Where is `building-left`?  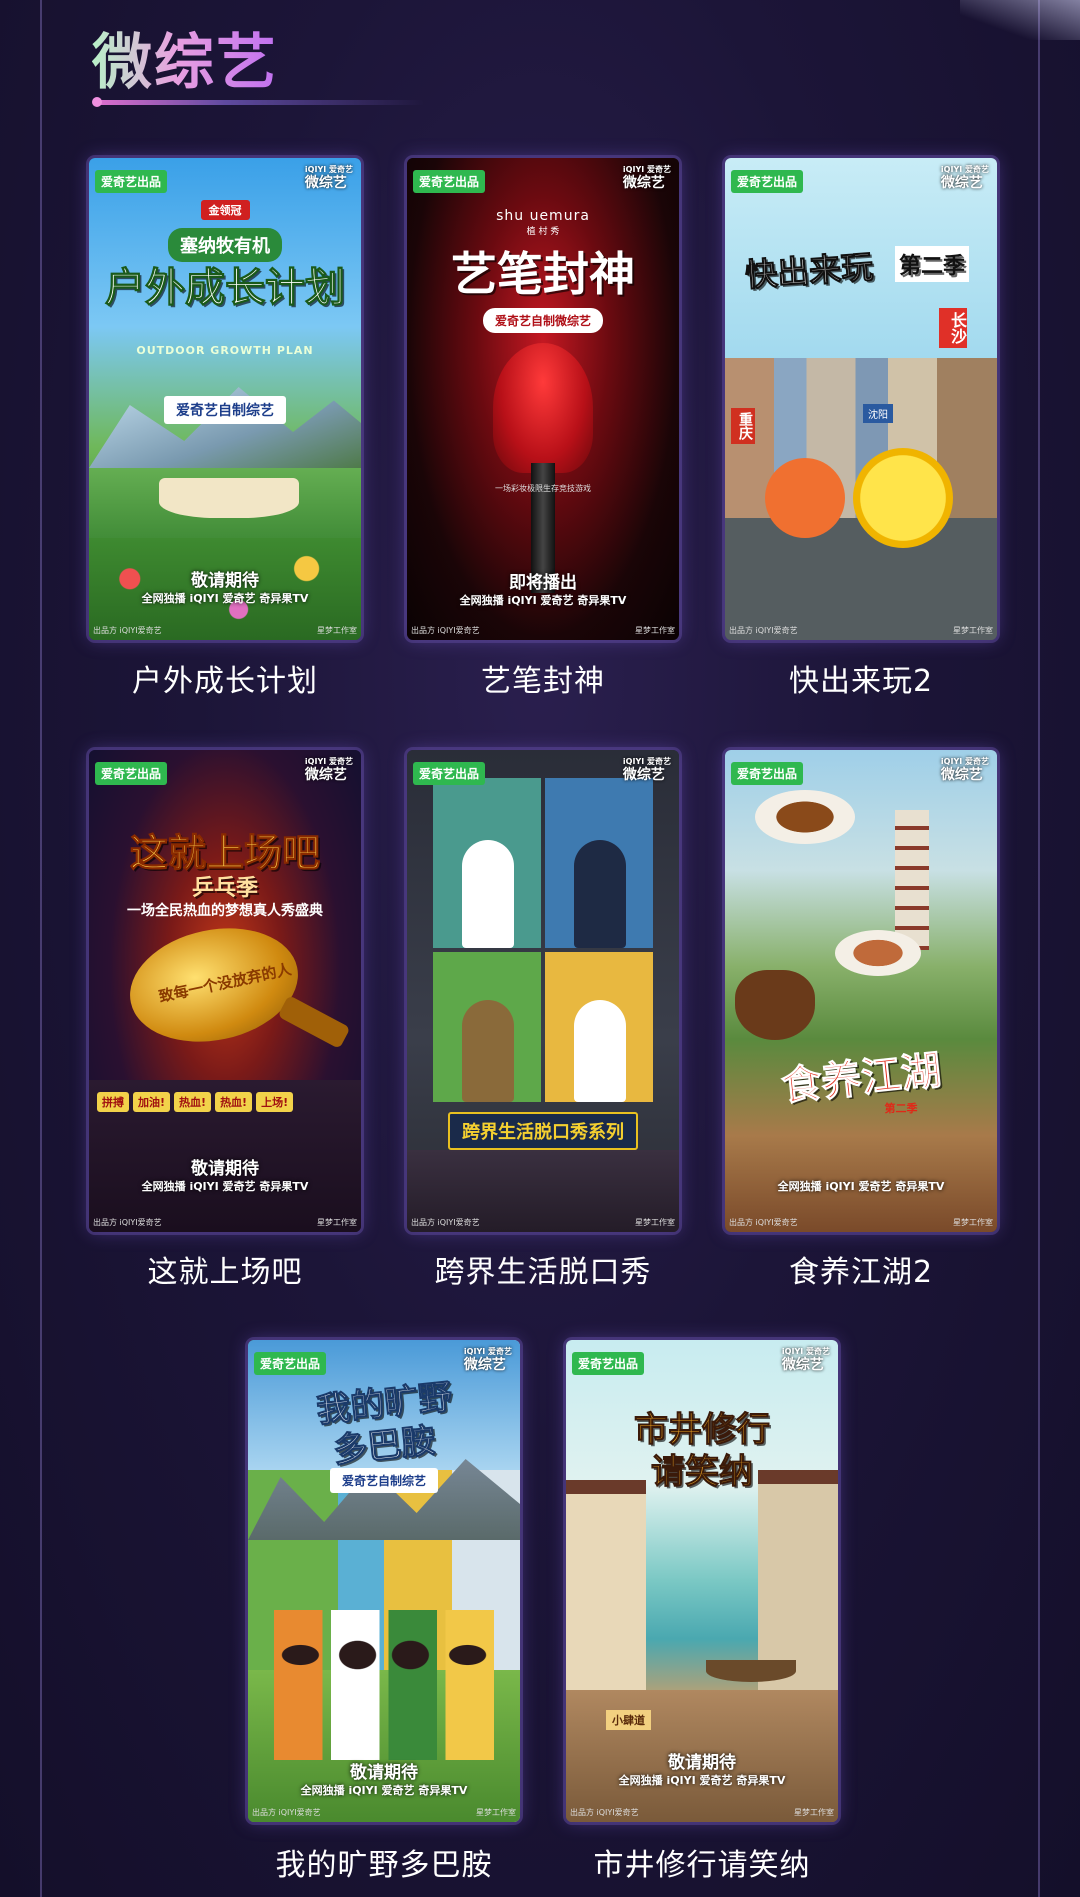 building-left is located at coordinates (606, 1587).